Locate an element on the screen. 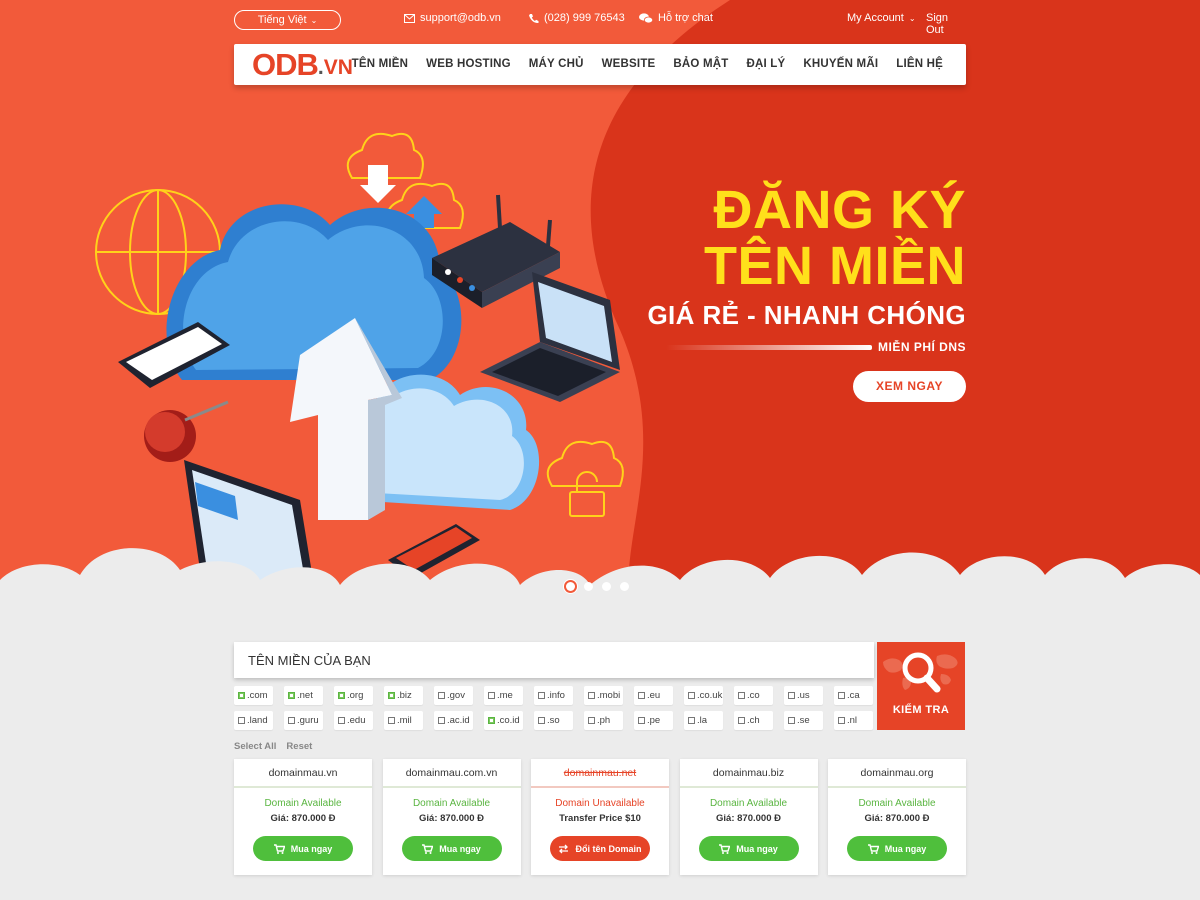  tld-option: .co is located at coordinates (753, 695).